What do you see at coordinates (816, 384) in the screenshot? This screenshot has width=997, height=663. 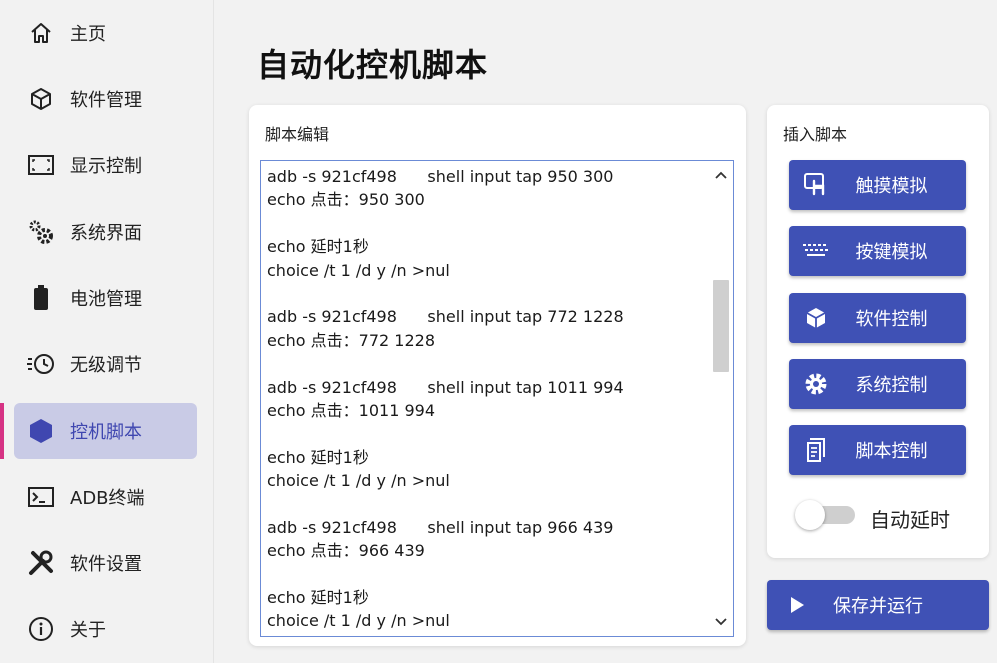 I see `gear-icon` at bounding box center [816, 384].